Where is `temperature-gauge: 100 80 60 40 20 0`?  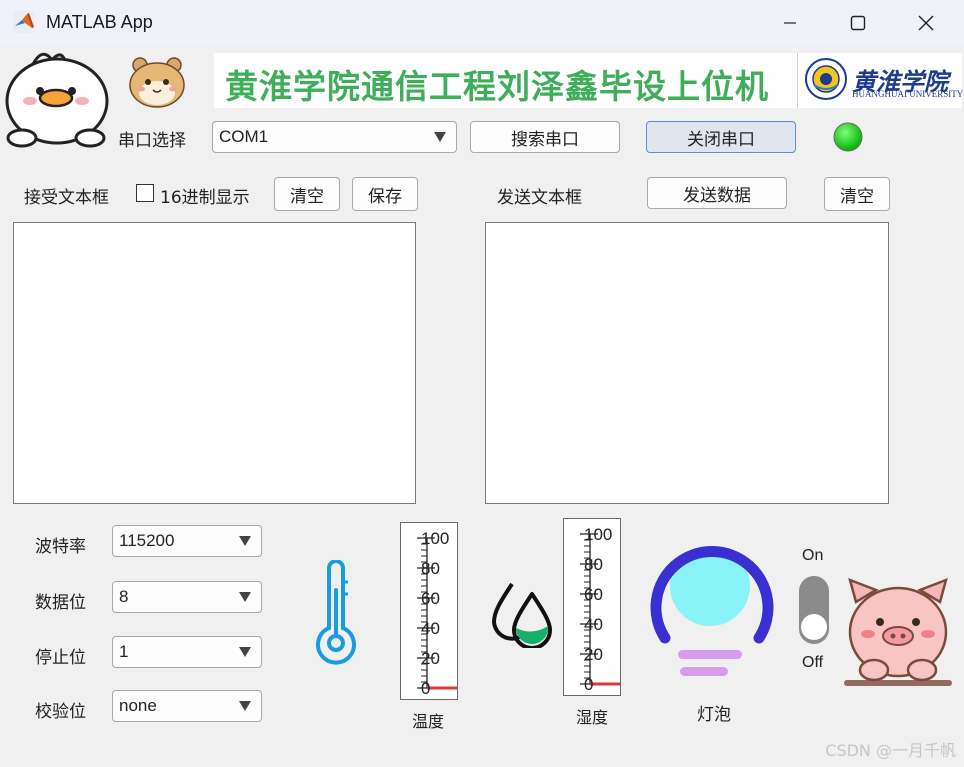 temperature-gauge: 100 80 60 40 20 0 is located at coordinates (429, 611).